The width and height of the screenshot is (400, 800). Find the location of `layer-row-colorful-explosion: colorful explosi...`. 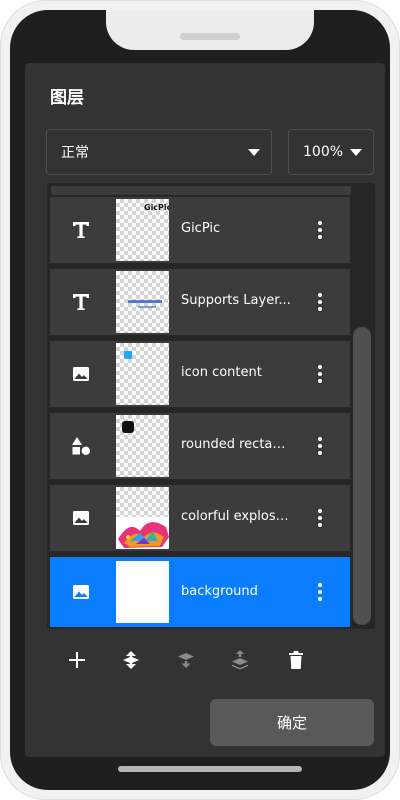

layer-row-colorful-explosion: colorful explosi... is located at coordinates (200, 518).